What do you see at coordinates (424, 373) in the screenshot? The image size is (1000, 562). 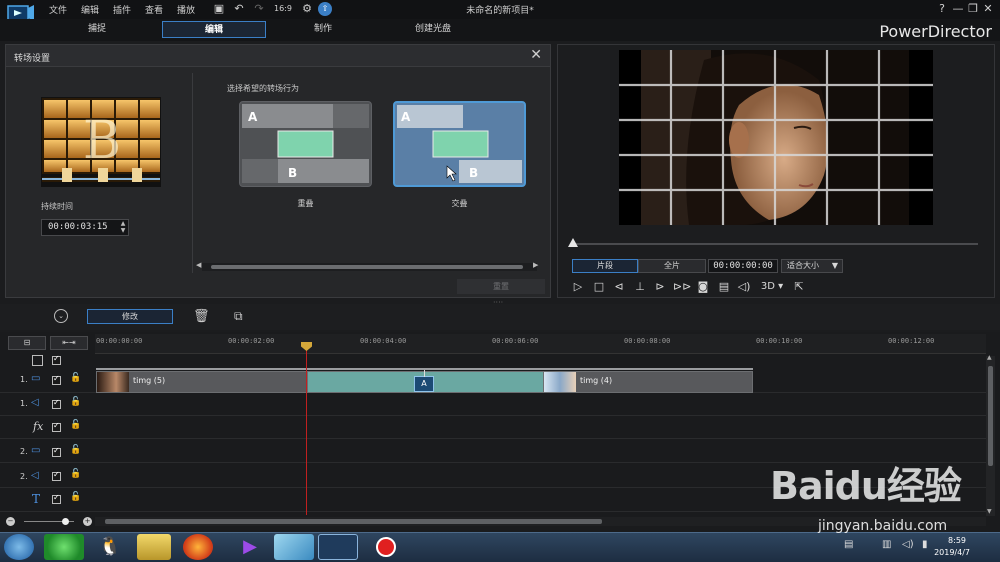 I see `transition-center-line` at bounding box center [424, 373].